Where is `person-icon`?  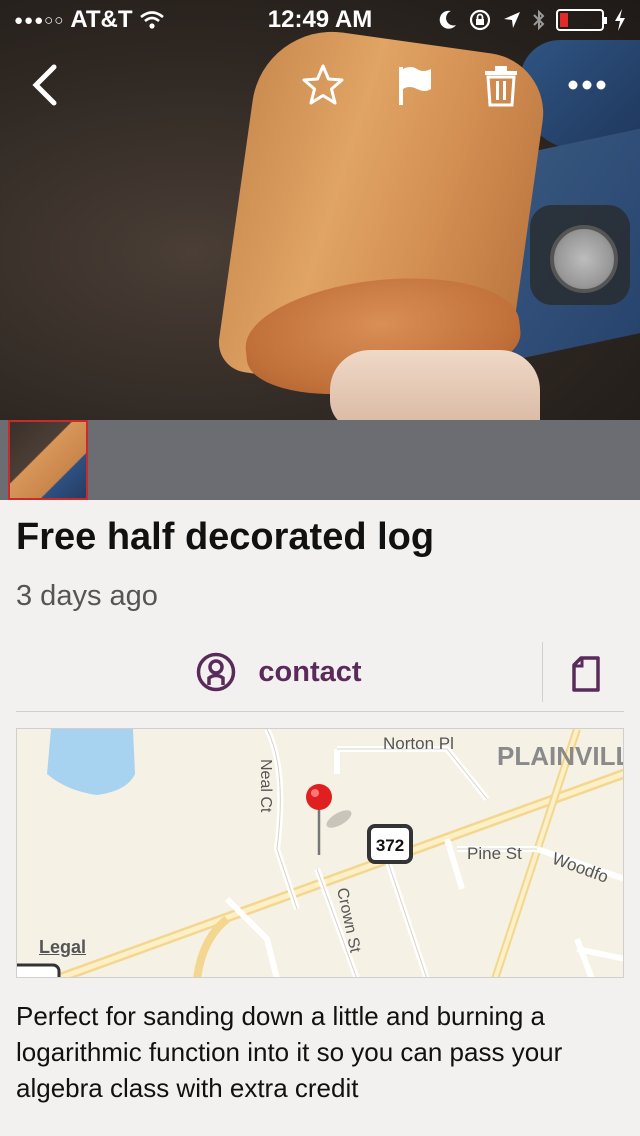
person-icon is located at coordinates (216, 672).